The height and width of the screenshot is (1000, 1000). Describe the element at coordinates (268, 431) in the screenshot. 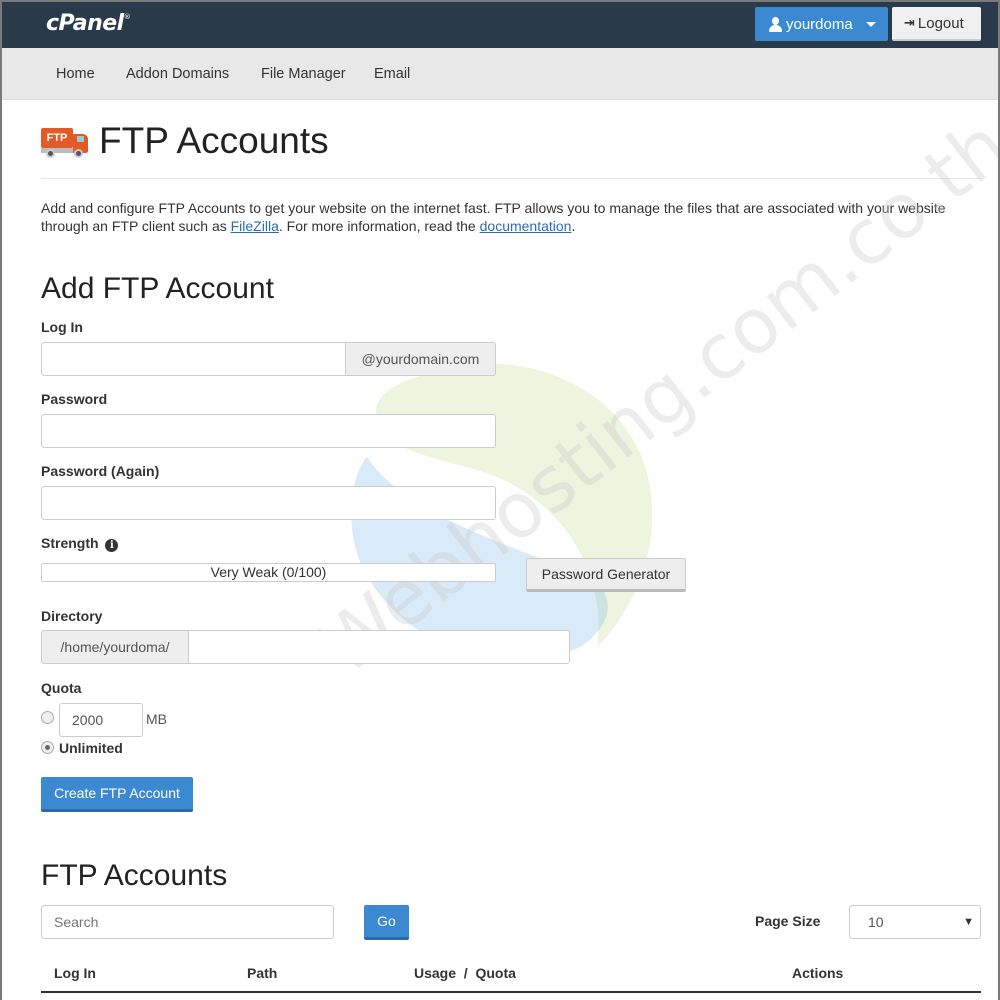

I see `password-input` at that location.